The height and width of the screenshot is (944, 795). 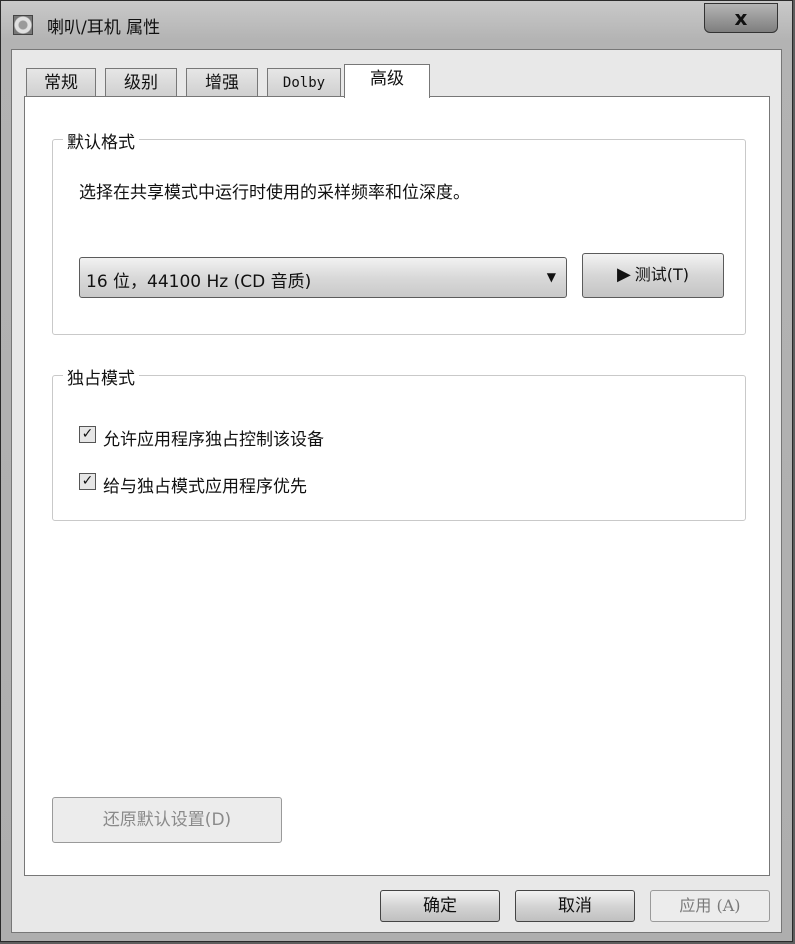 What do you see at coordinates (623, 274) in the screenshot?
I see `play-icon: ▶` at bounding box center [623, 274].